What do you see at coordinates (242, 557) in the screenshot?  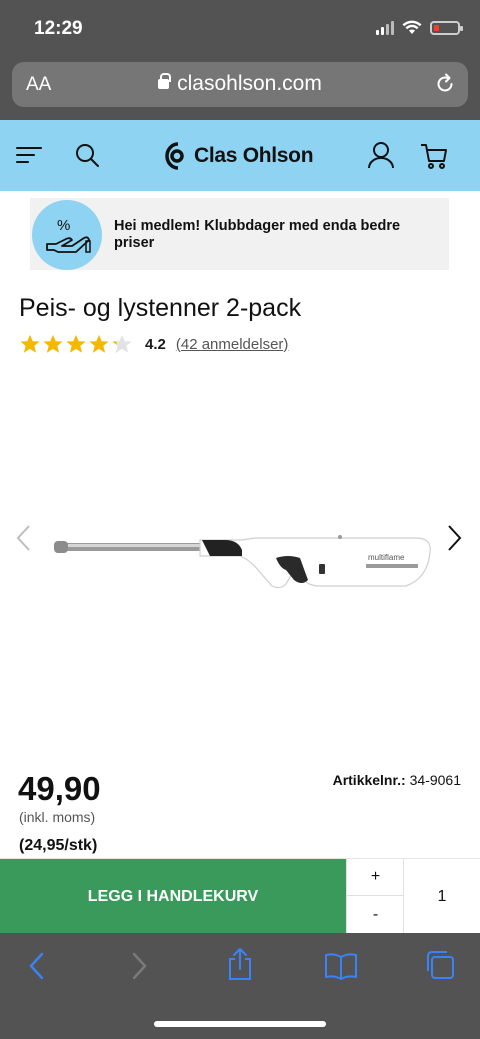 I see `product-image: multiflame` at bounding box center [242, 557].